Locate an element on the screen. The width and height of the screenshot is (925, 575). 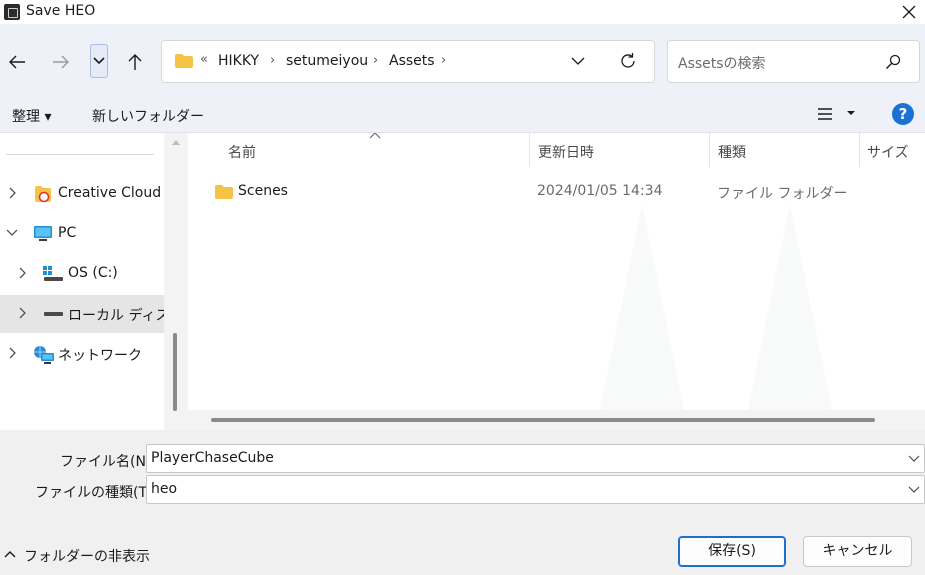
column-header-type: 種類 is located at coordinates (784, 150).